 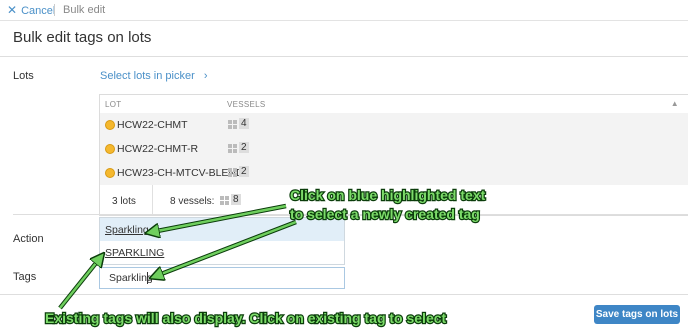 I want to click on annotation-text: to select a newly created tag, so click(x=385, y=214).